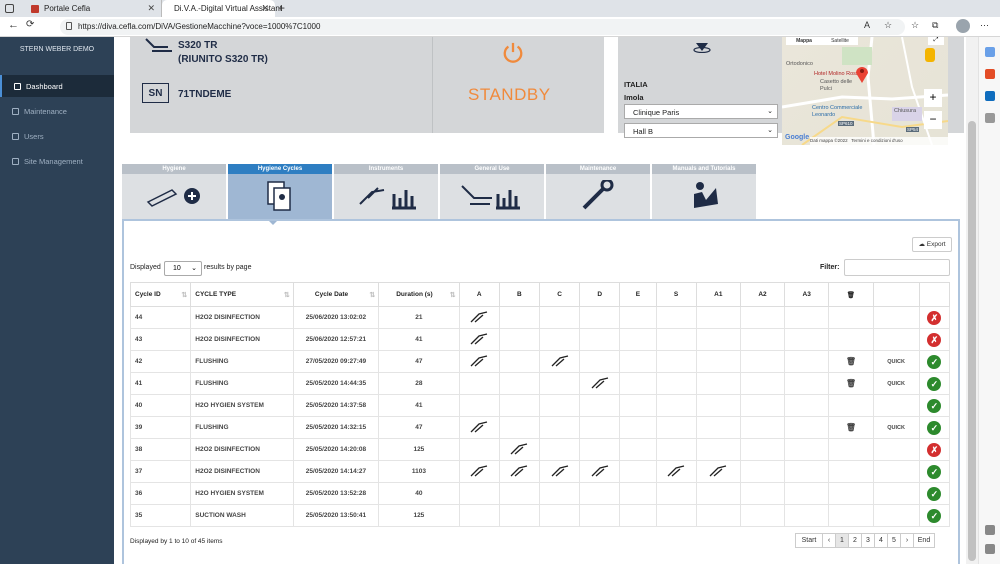 Image resolution: width=1000 pixels, height=564 pixels. I want to click on favorite-star-icon: ☆, so click(888, 25).